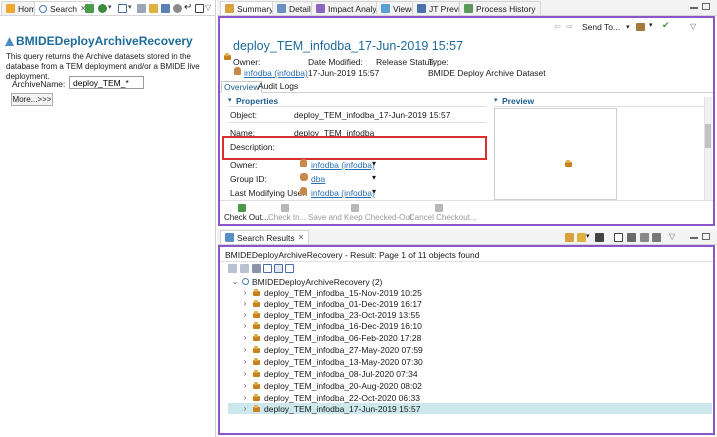 This screenshot has height=437, width=717. What do you see at coordinates (235, 281) in the screenshot?
I see `chevron-down-icon: ⌄` at bounding box center [235, 281].